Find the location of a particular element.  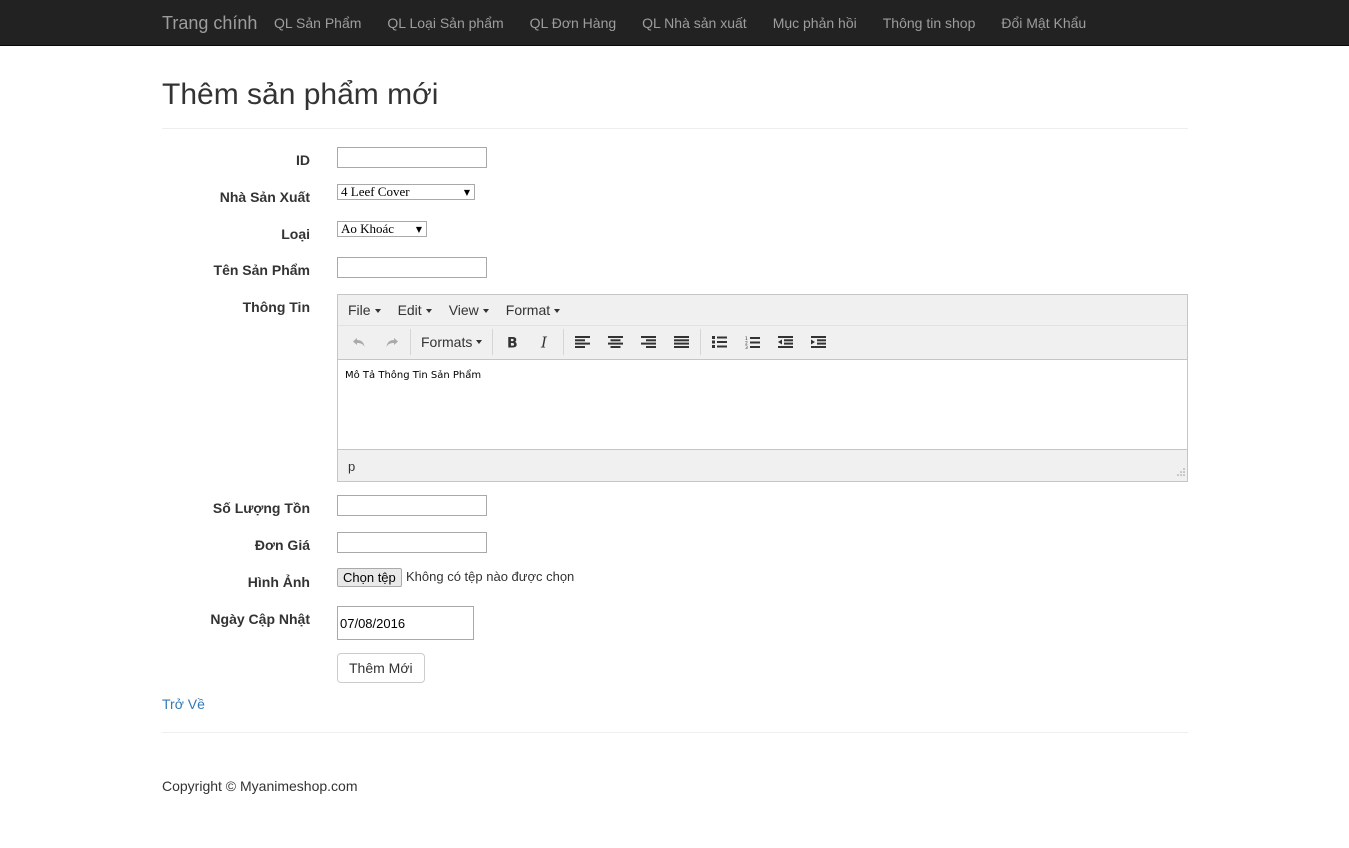

numbered-list-icon: 123 is located at coordinates (752, 342).